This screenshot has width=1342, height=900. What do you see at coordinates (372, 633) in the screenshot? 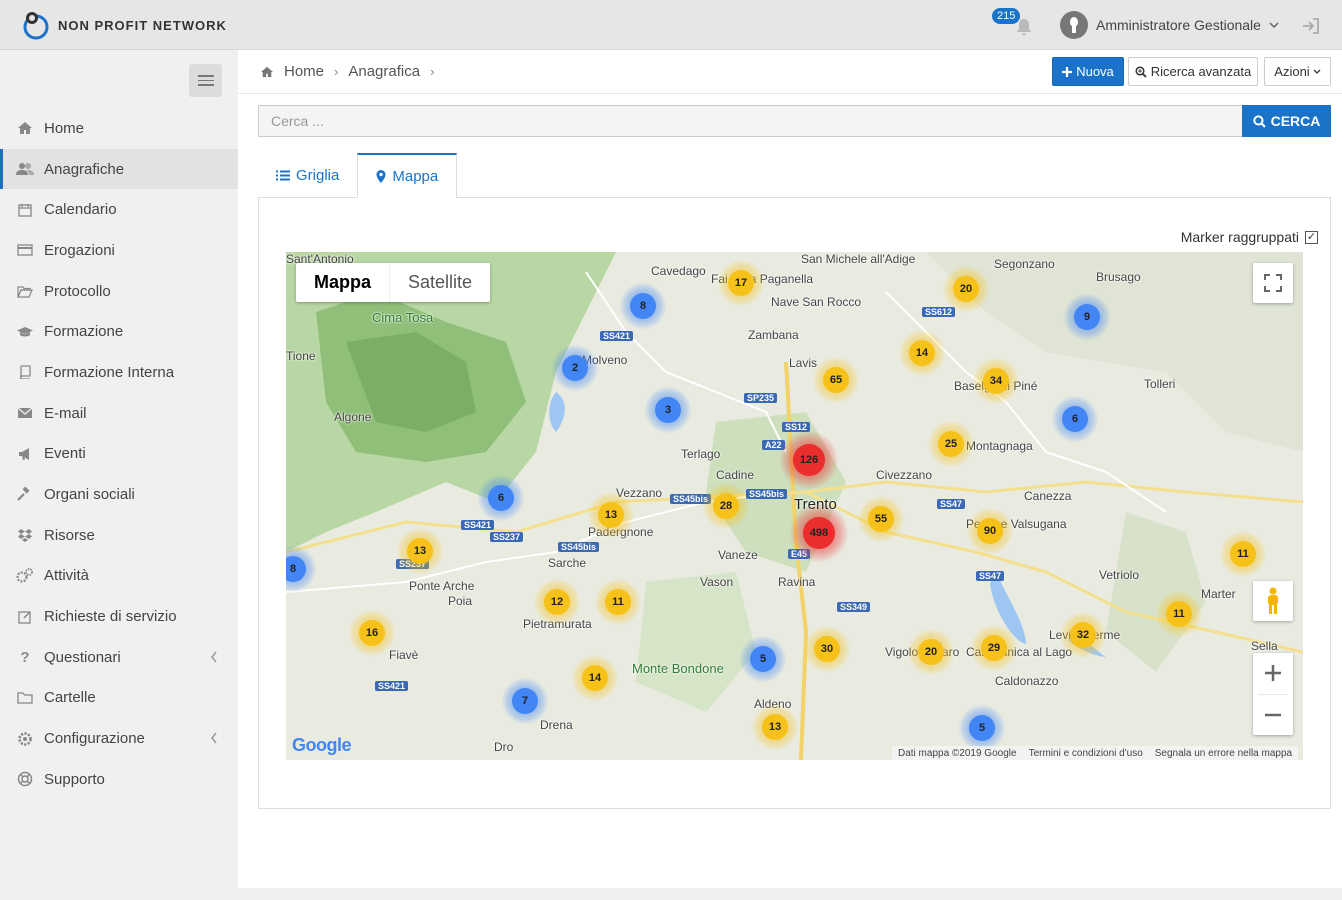
I see `map-cluster-marker: 16` at bounding box center [372, 633].